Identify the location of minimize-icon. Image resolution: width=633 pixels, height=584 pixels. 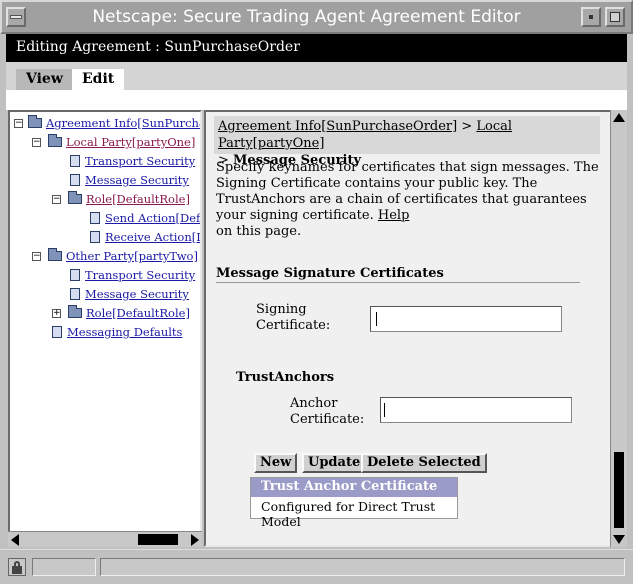
(591, 17).